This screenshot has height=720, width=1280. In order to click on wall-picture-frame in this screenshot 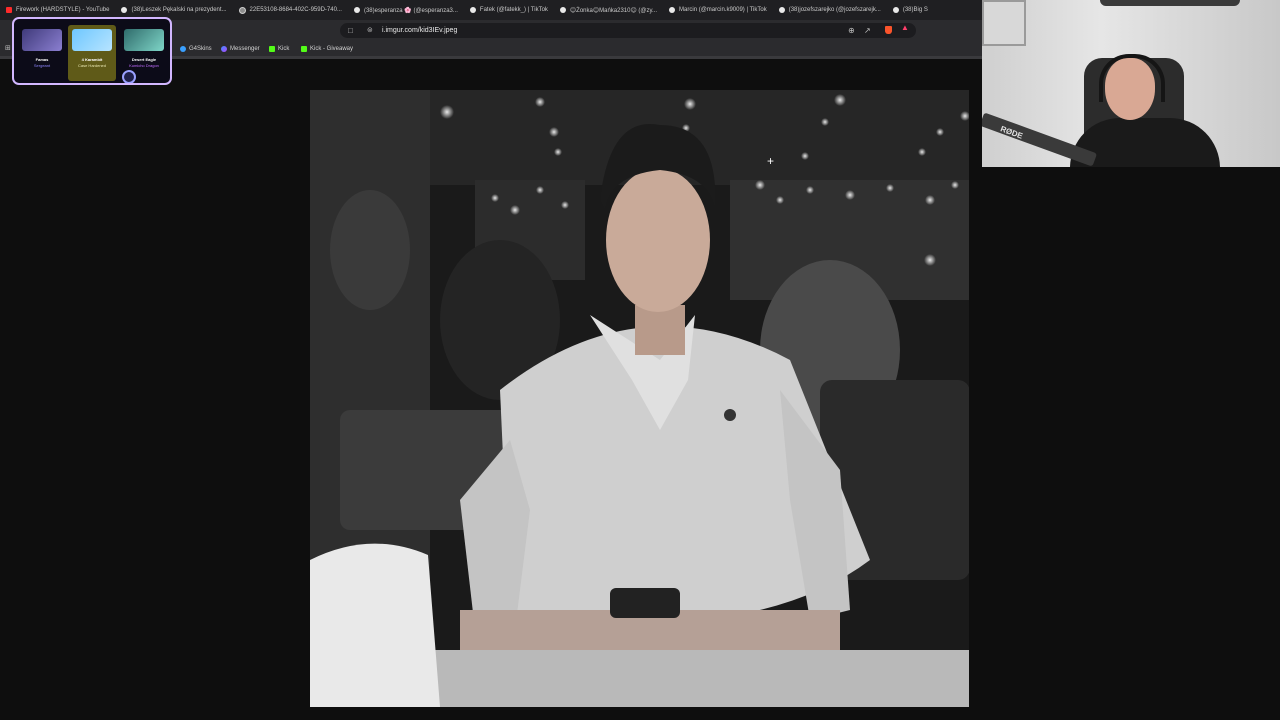, I will do `click(1004, 23)`.